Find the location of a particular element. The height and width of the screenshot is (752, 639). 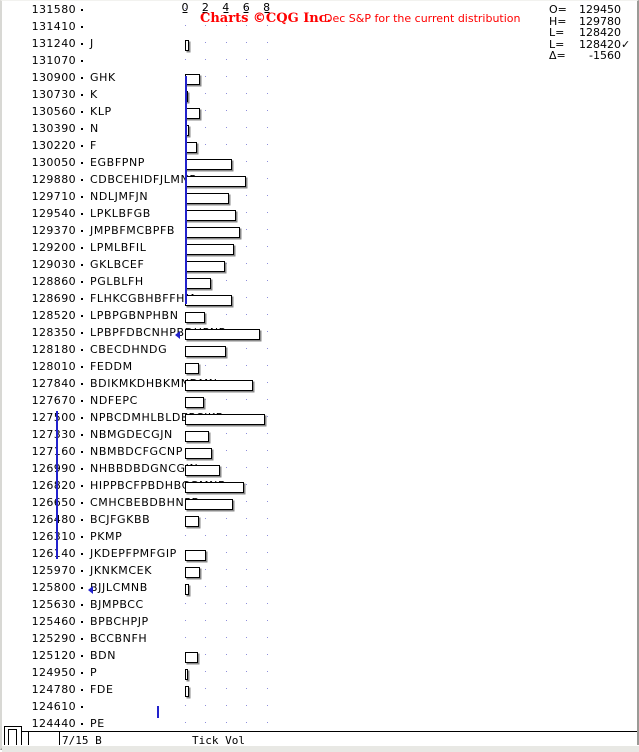

profile-row: 126480 BCJFGKBB is located at coordinates (320, 521).